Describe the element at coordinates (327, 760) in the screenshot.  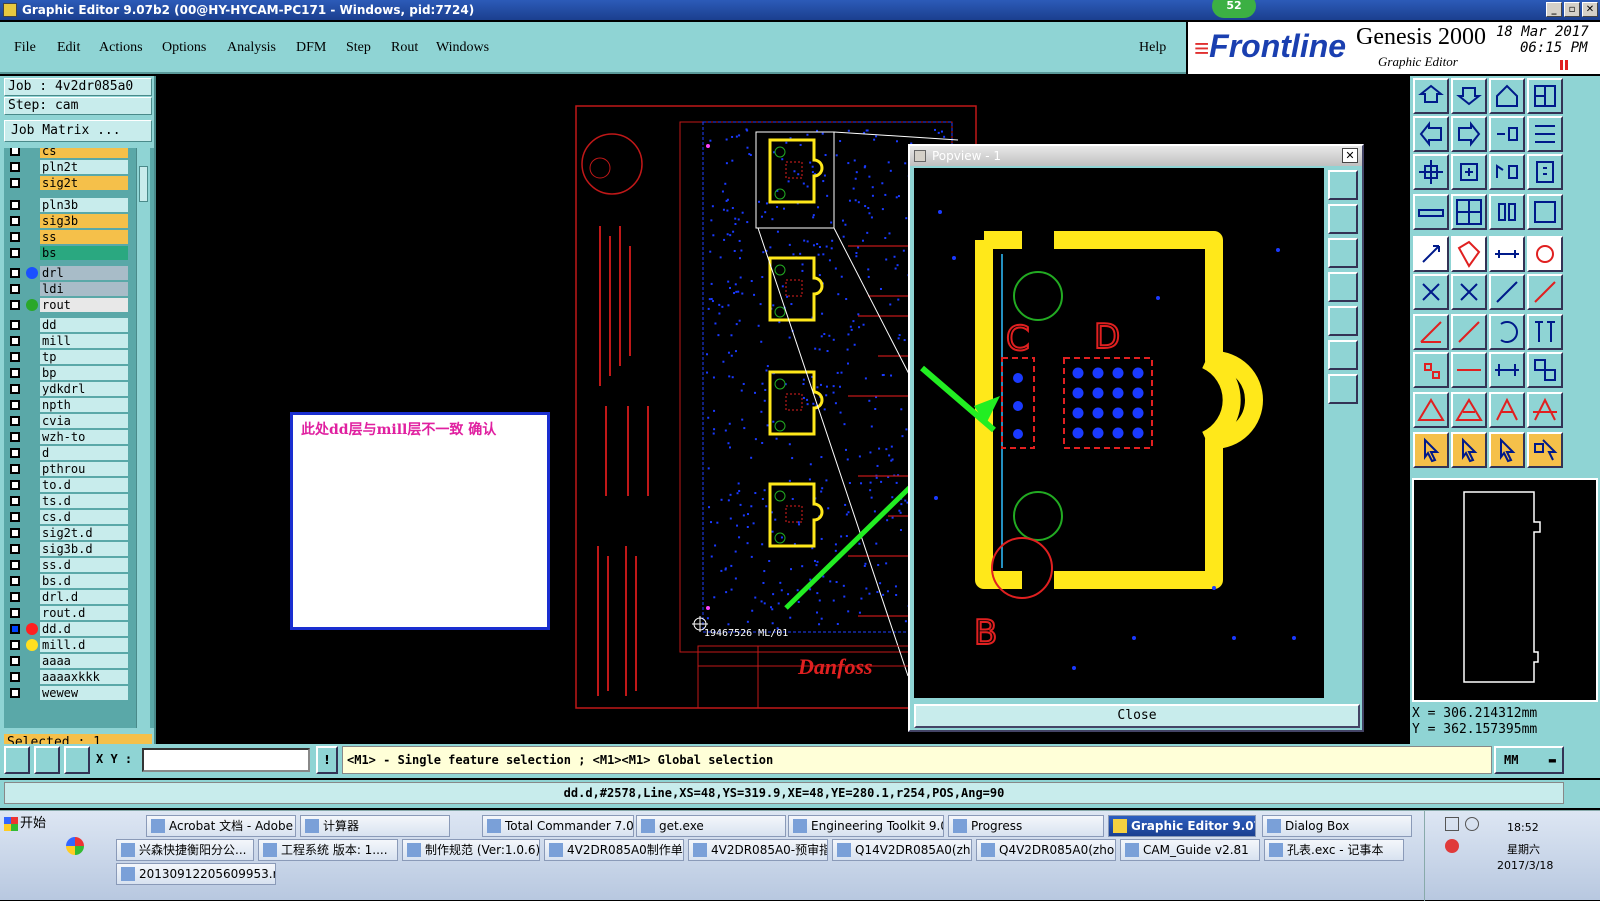
I see `alert-icon: !` at that location.